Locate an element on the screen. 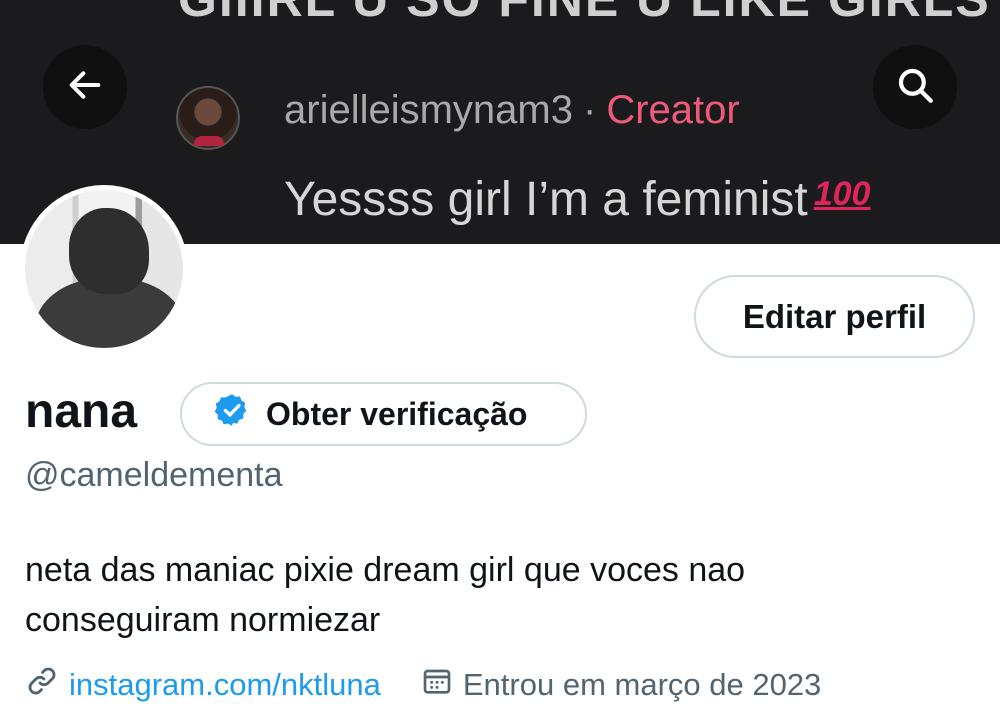 This screenshot has width=1000, height=723. banner-comment-username: arielleismynam3 is located at coordinates (428, 110).